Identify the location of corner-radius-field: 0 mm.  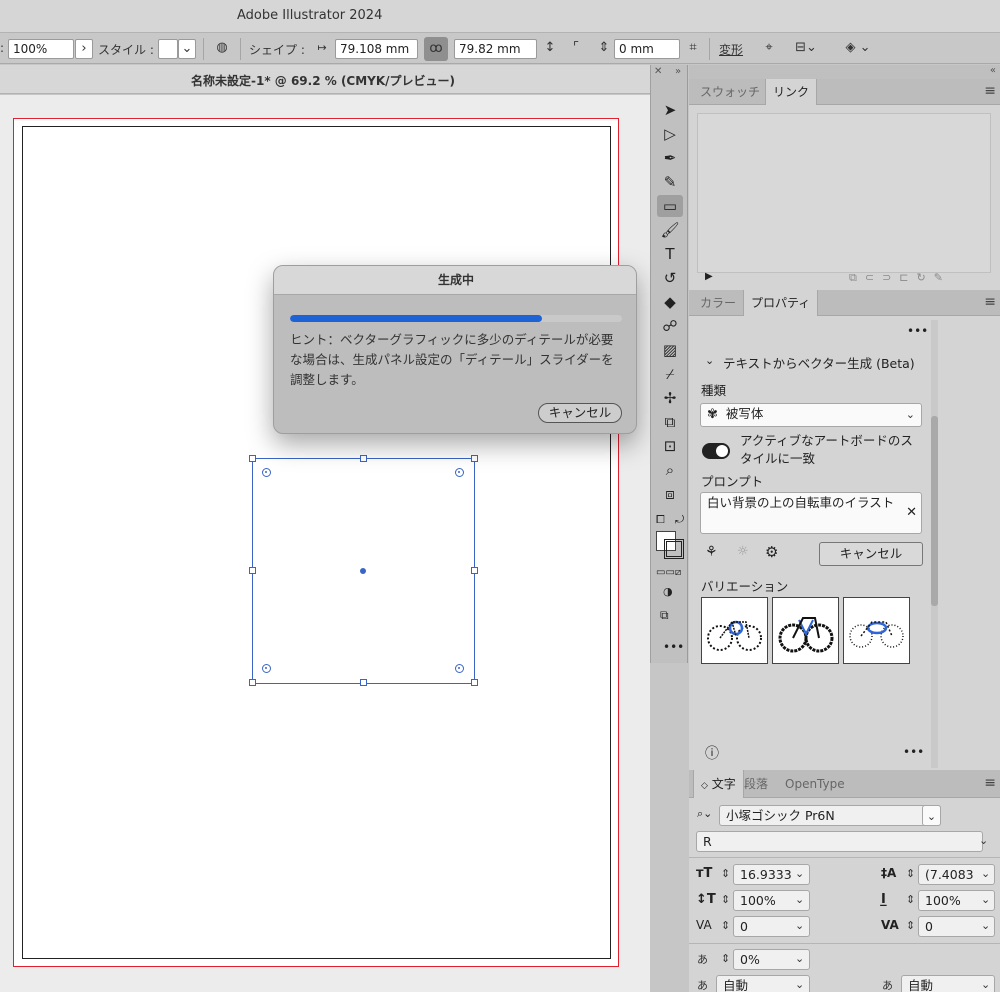
(647, 49).